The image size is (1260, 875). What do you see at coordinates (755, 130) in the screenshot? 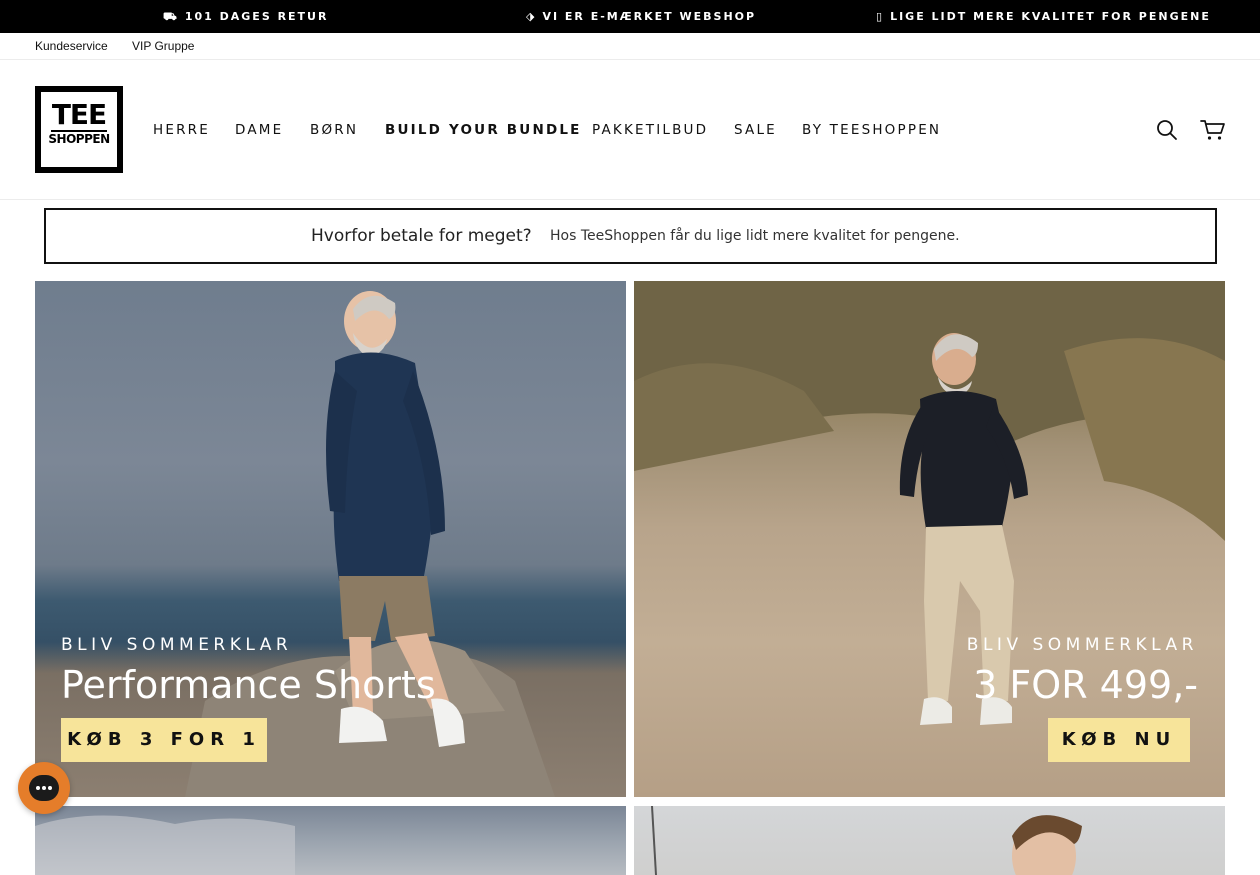
I see `nav-item-sale: SALE` at bounding box center [755, 130].